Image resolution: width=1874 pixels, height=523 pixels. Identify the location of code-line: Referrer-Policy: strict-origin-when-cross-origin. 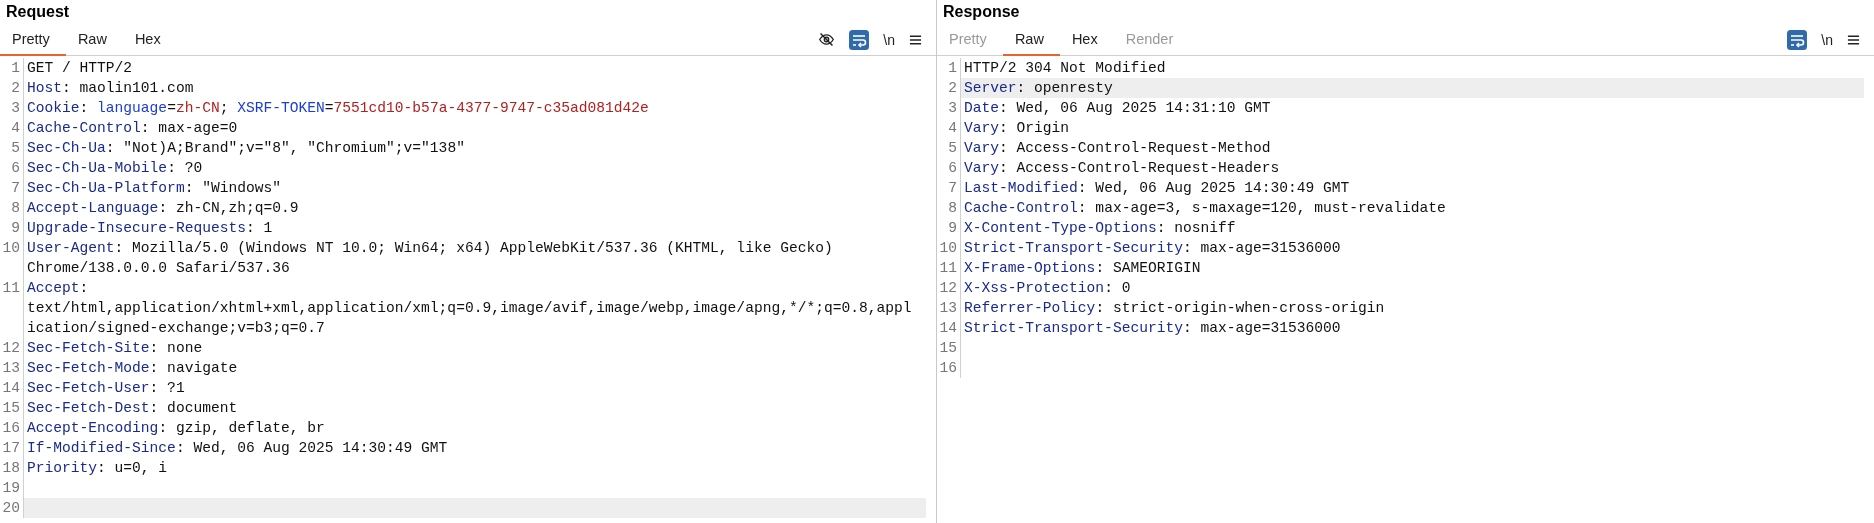
(1174, 308).